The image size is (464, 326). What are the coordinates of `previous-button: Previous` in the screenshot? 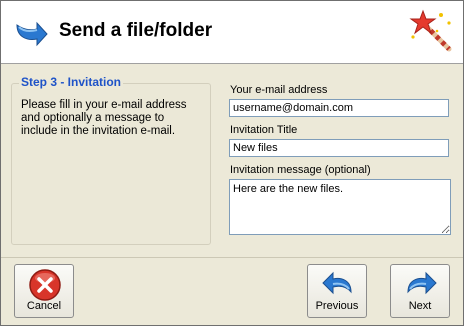 It's located at (337, 291).